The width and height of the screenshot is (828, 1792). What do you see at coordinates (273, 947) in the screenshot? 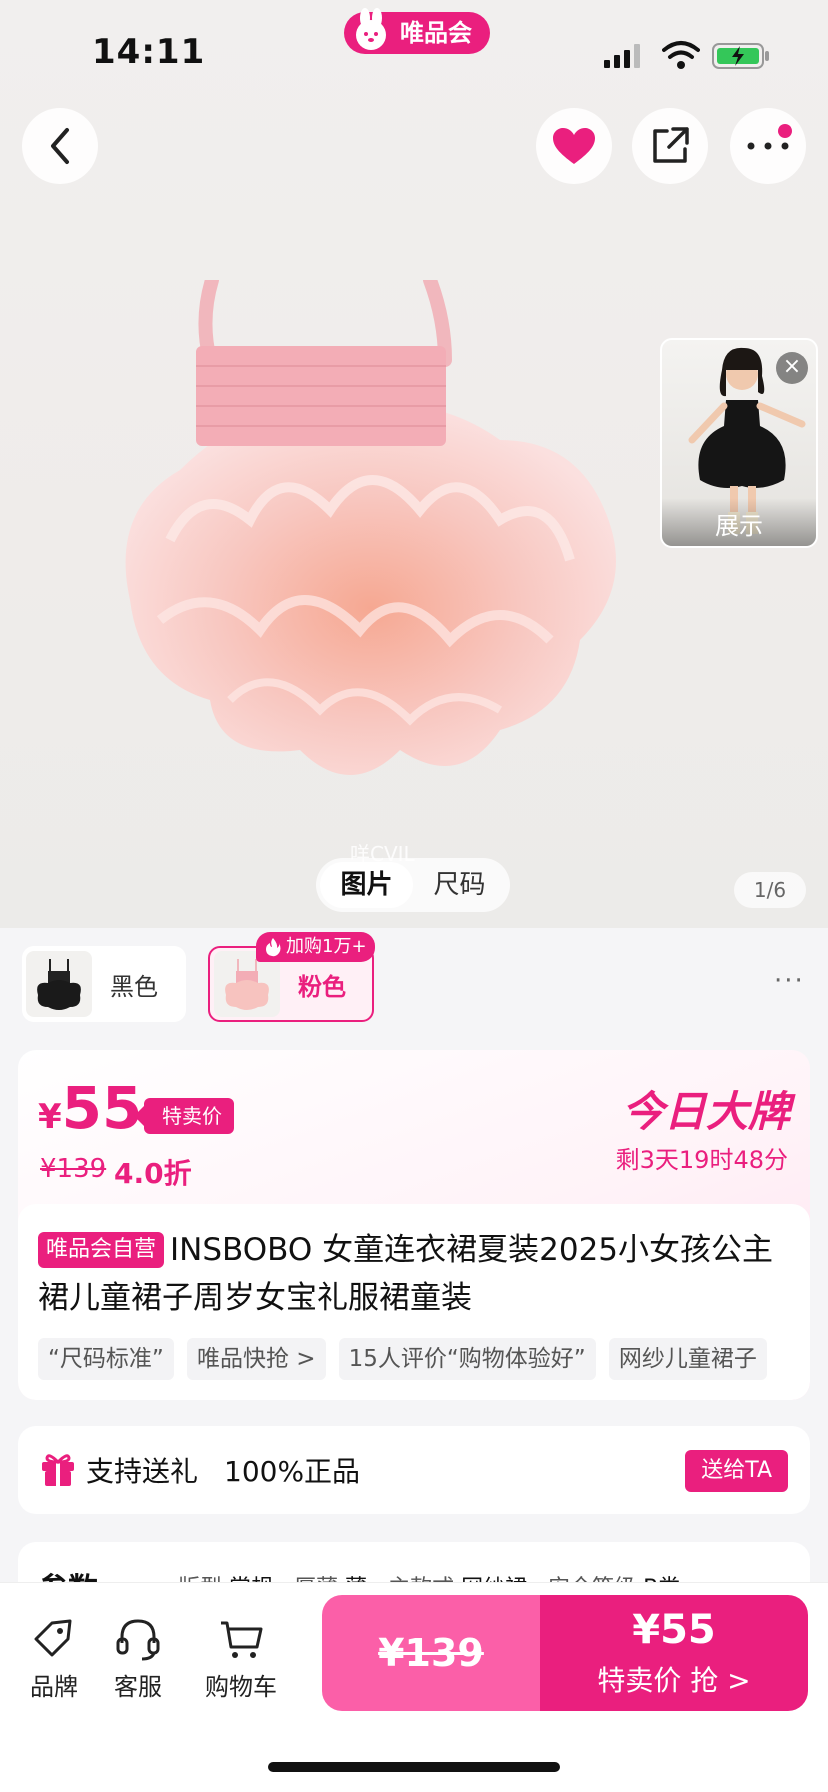
I see `flame-icon` at bounding box center [273, 947].